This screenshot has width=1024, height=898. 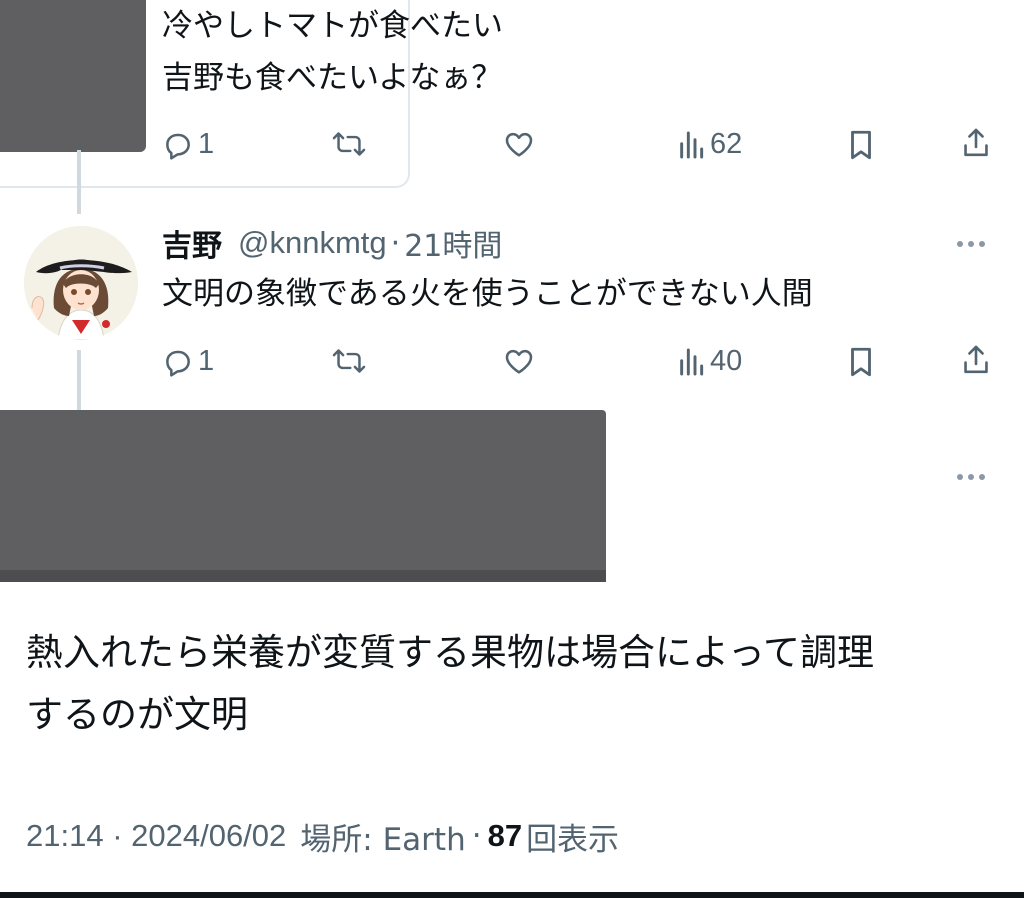 What do you see at coordinates (206, 144) in the screenshot?
I see `tweet1-reply-count: 1` at bounding box center [206, 144].